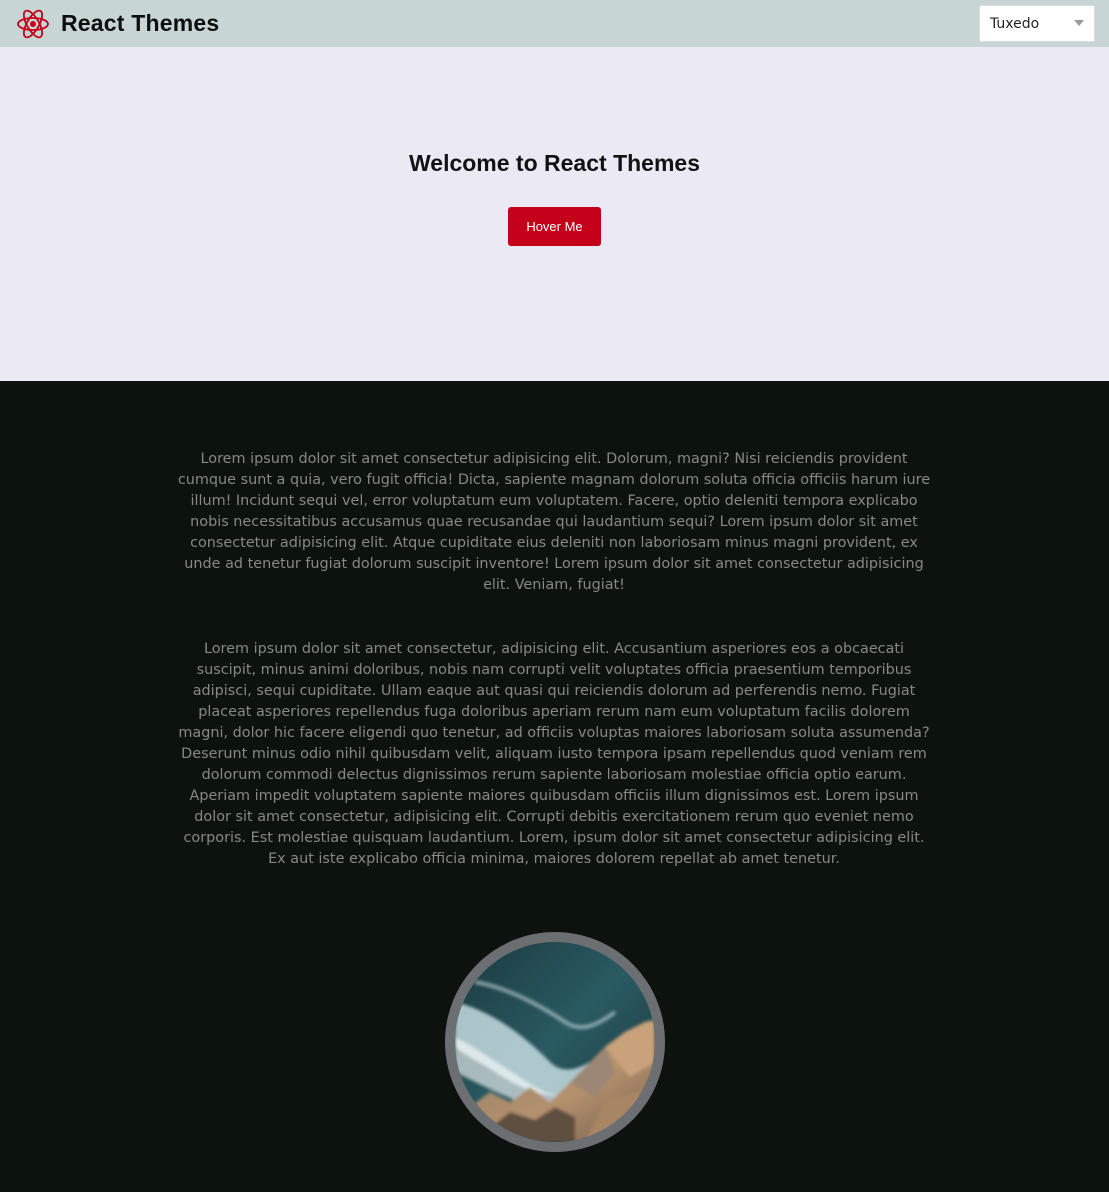 The image size is (1109, 1192). I want to click on theme-select: Tuxedo, so click(1037, 23).